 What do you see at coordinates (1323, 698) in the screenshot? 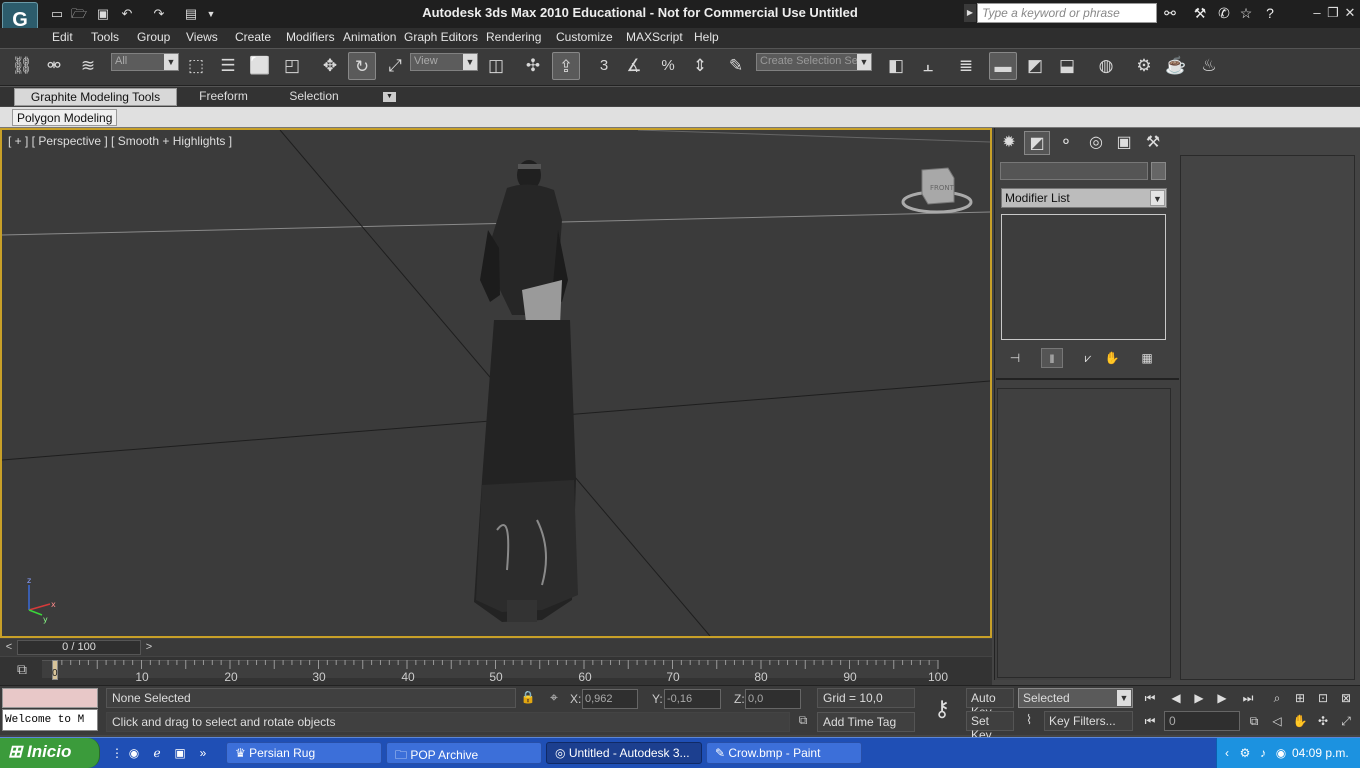
I see `zoom-extents-icon: ⊡` at bounding box center [1323, 698].